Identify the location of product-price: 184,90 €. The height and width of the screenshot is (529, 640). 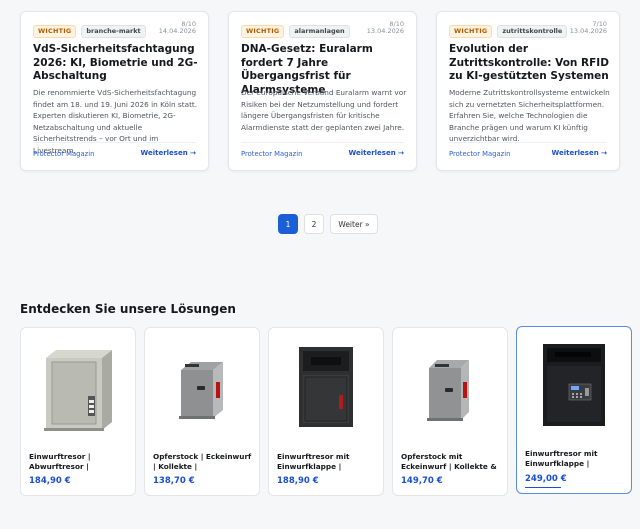
(50, 481).